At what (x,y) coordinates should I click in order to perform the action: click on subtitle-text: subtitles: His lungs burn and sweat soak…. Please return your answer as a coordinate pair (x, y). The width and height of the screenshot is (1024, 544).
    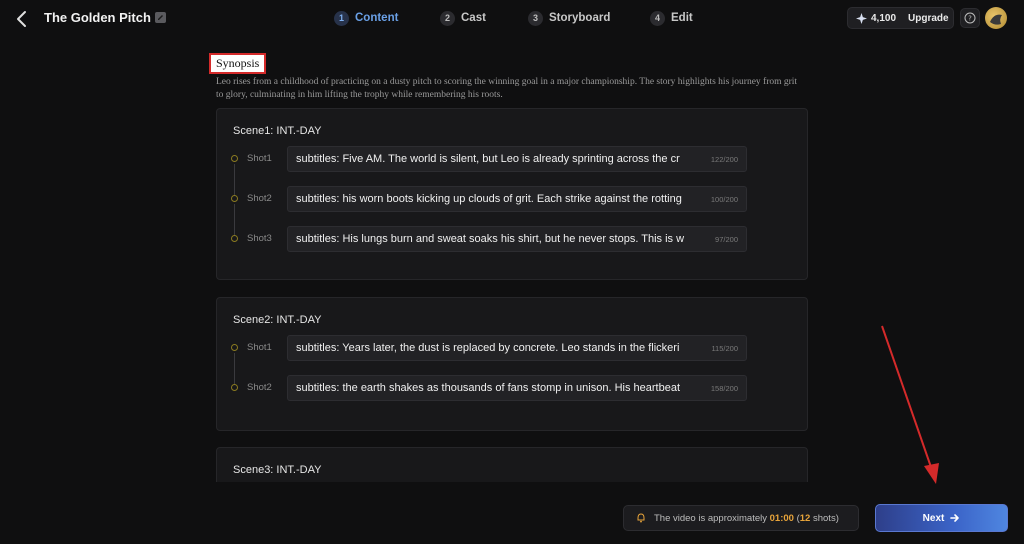
    Looking at the image, I should click on (490, 239).